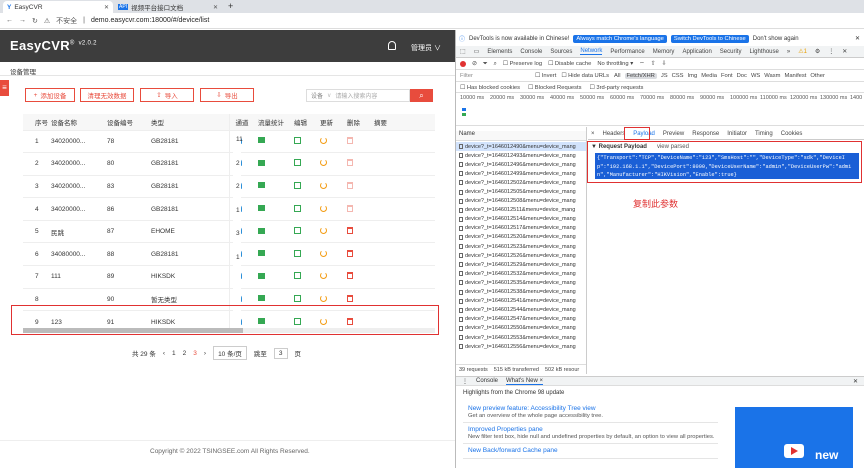 The width and height of the screenshot is (864, 468). Describe the element at coordinates (763, 52) in the screenshot. I see `tab-lighthouse: Lighthouse` at that location.